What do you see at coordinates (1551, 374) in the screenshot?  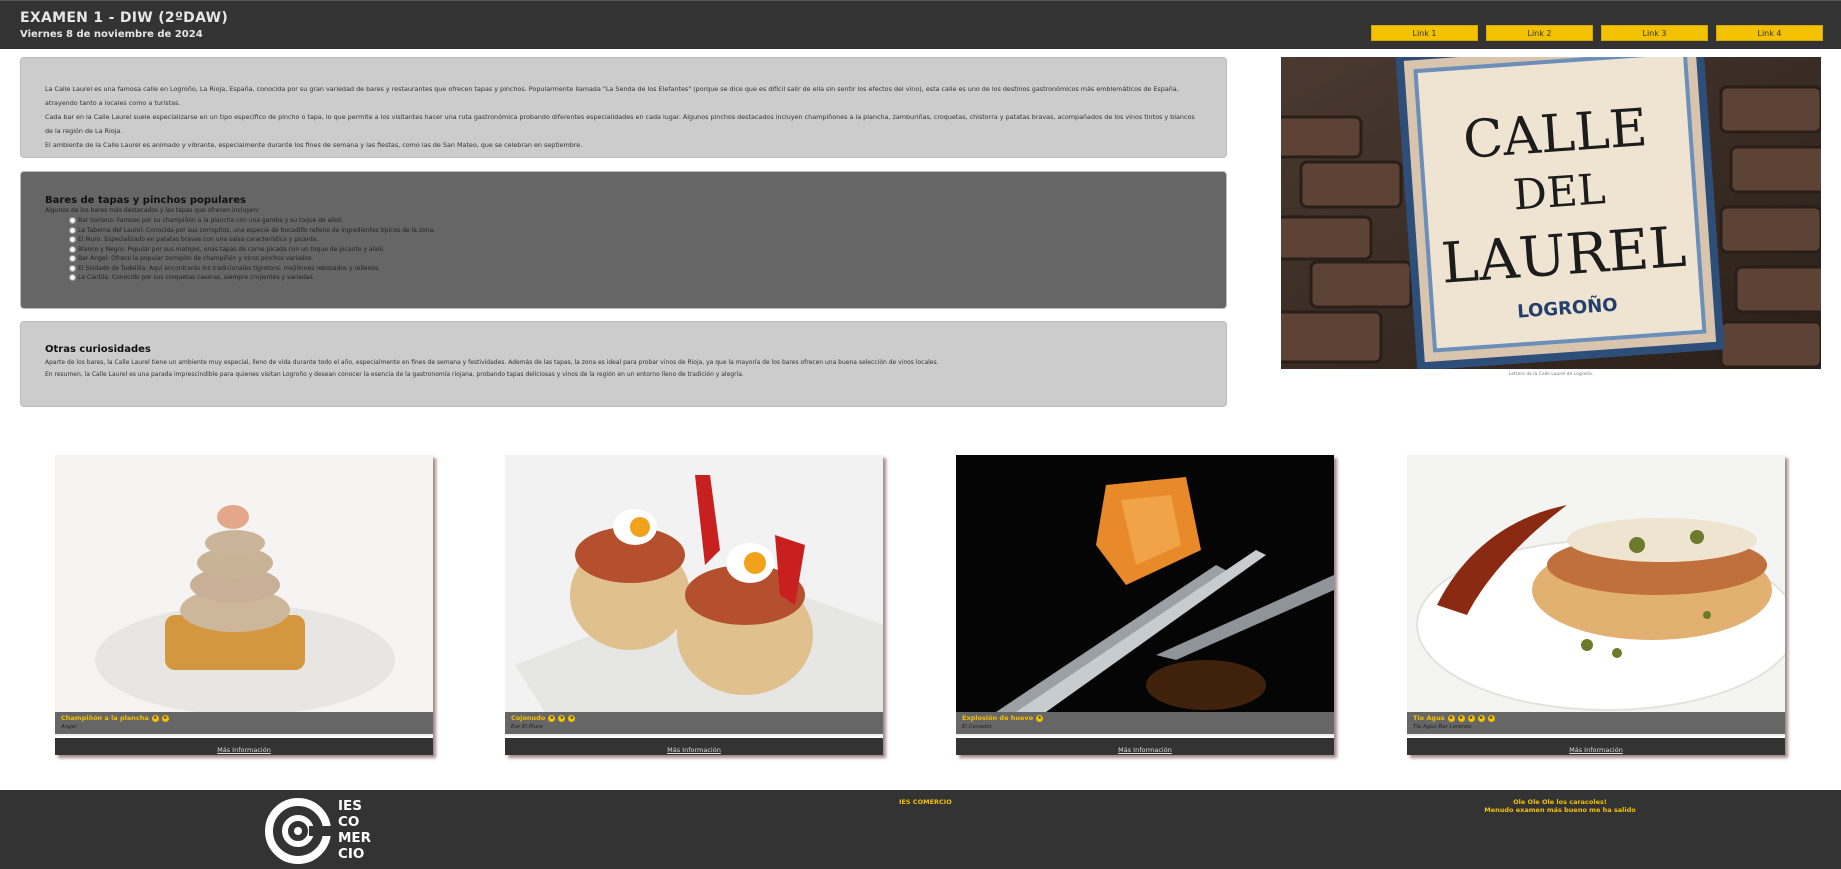 I see `hero-caption: Letrero de la Calle Laurel de Logroño.` at bounding box center [1551, 374].